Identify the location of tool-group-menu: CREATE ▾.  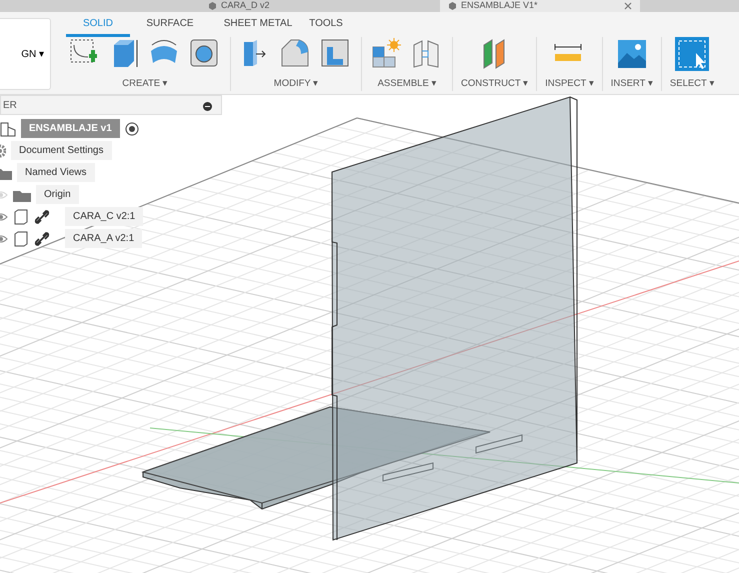
(145, 84).